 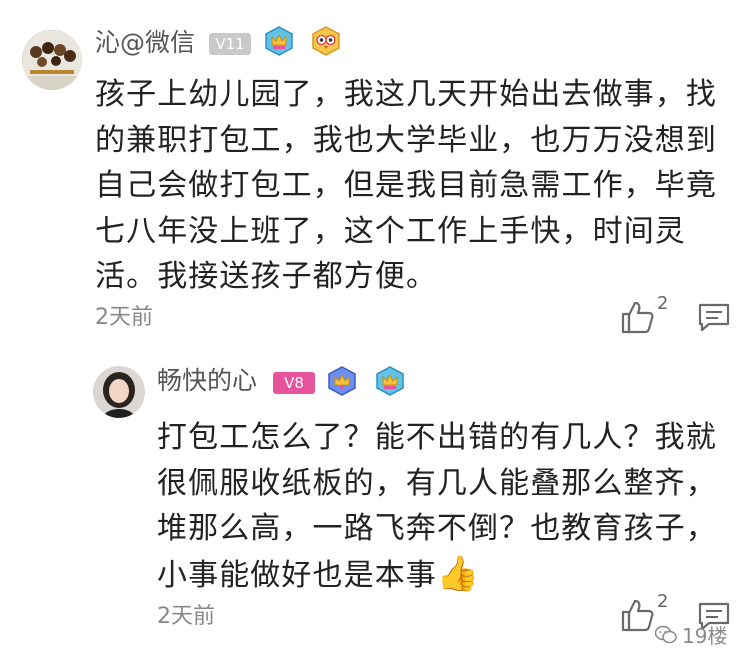 What do you see at coordinates (666, 634) in the screenshot?
I see `wechat-icon` at bounding box center [666, 634].